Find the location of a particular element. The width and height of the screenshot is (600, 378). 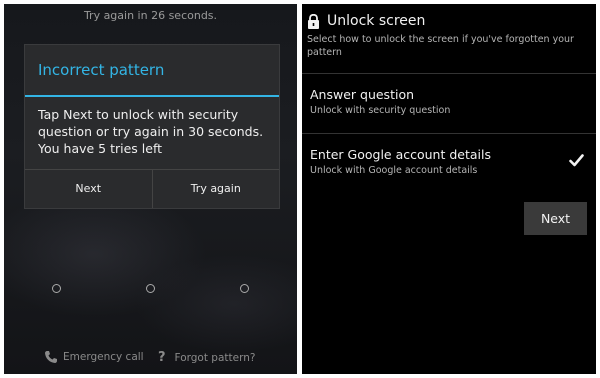

lock-icon is located at coordinates (313, 21).